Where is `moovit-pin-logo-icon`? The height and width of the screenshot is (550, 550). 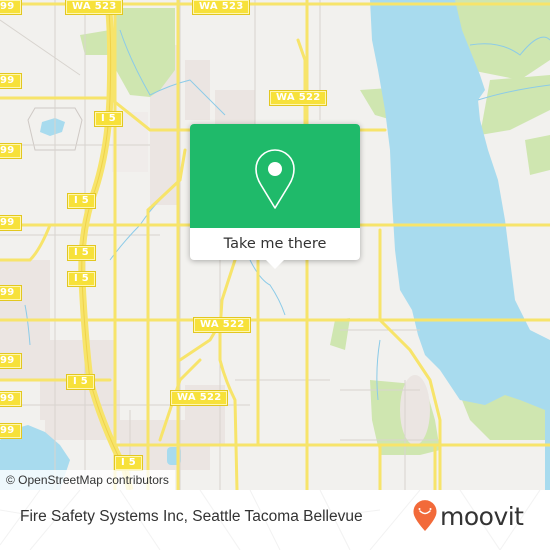 moovit-pin-logo-icon is located at coordinates (425, 515).